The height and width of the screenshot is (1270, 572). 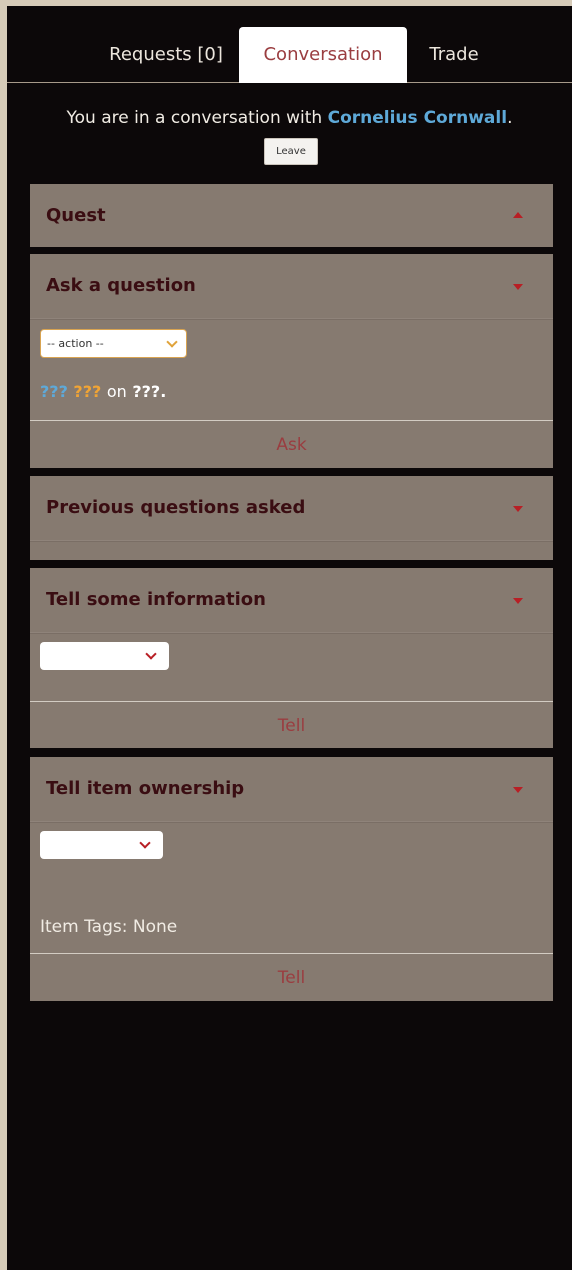 I want to click on item-select, so click(x=101, y=845).